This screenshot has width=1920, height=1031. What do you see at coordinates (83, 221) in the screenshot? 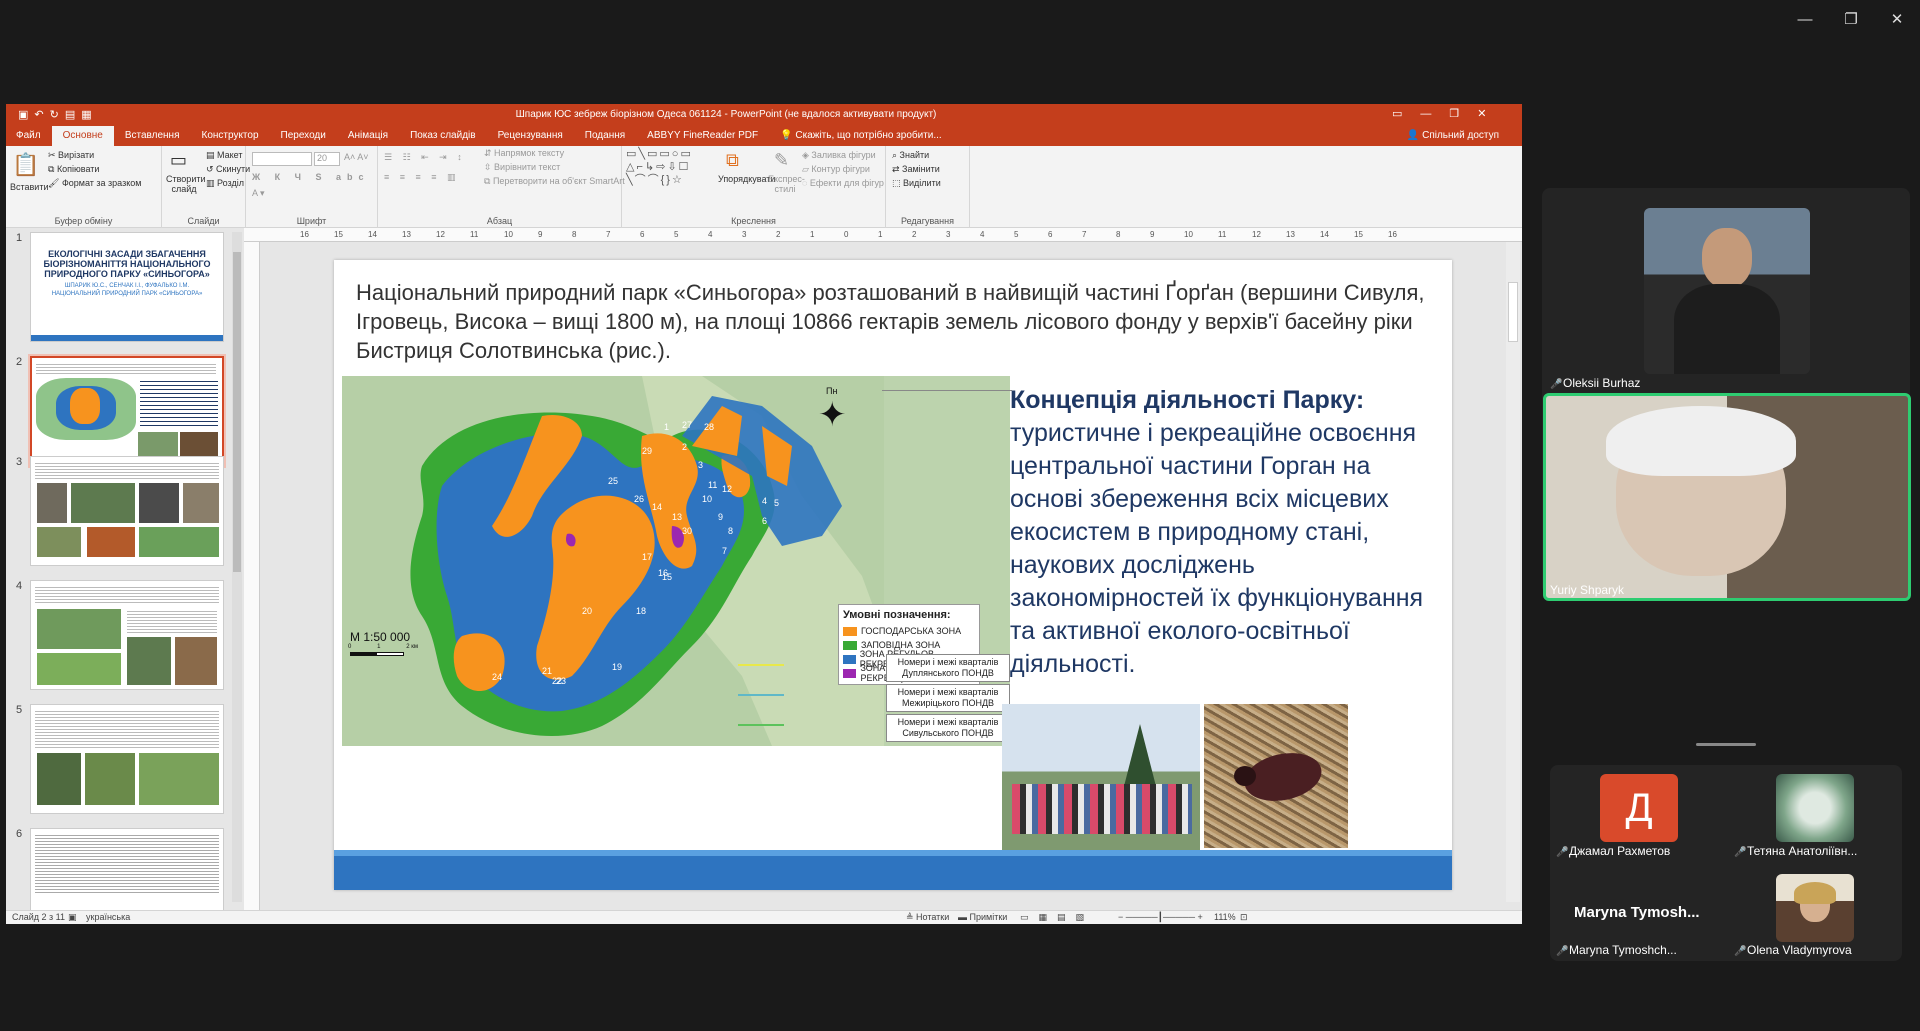
I see `clipboard-group-label: Буфер обміну` at bounding box center [83, 221].